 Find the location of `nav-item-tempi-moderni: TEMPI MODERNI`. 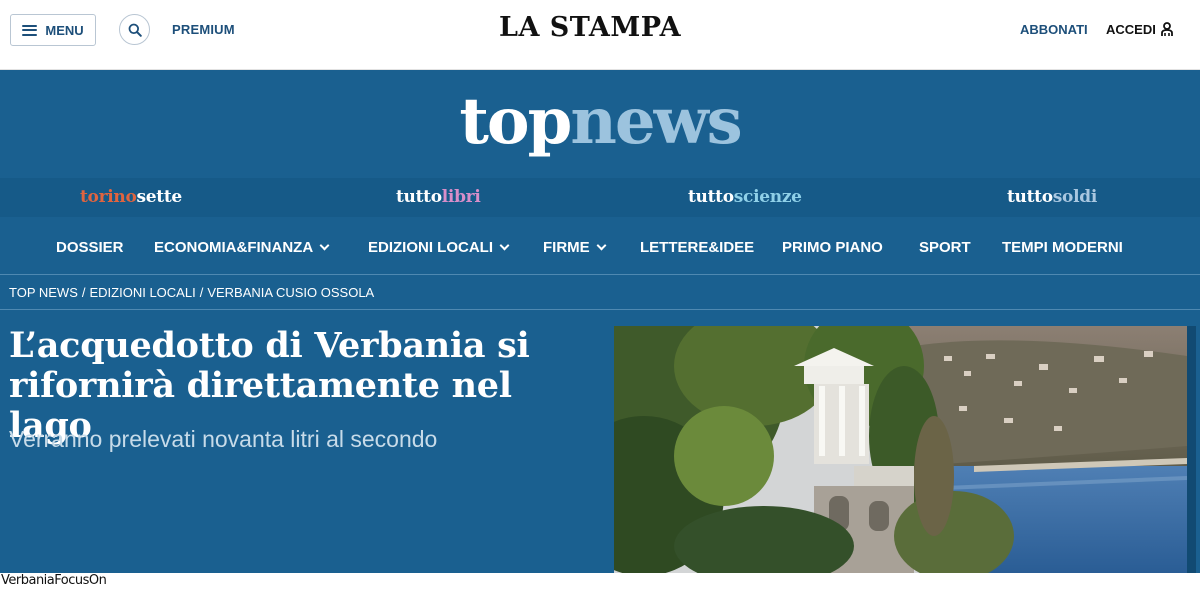

nav-item-tempi-moderni: TEMPI MODERNI is located at coordinates (1062, 247).